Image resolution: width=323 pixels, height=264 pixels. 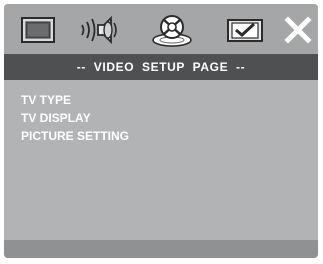 I want to click on monitor-icon, so click(x=38, y=30).